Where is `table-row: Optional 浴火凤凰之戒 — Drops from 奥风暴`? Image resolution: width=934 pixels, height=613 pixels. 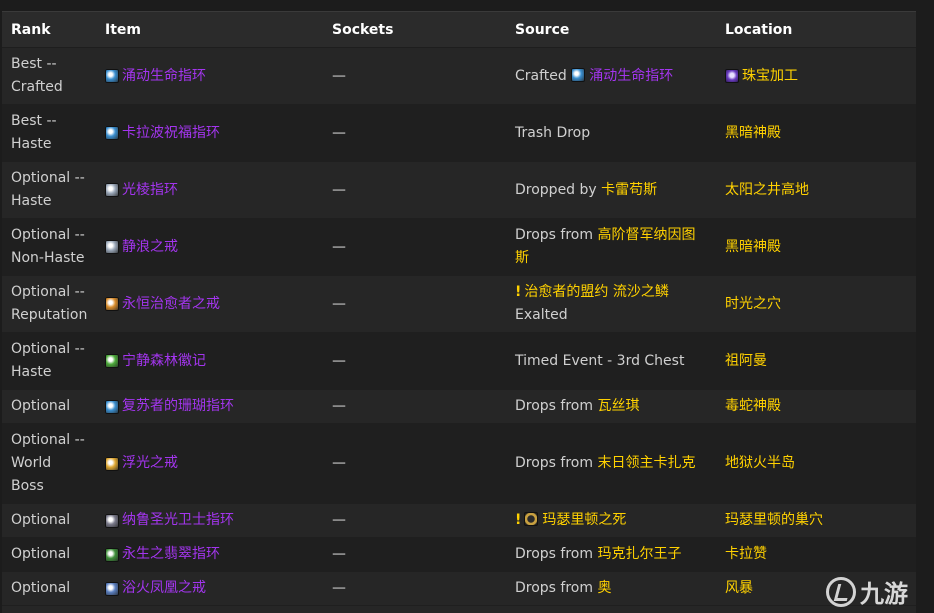
table-row: Optional 浴火凤凰之戒 — Drops from 奥风暴 is located at coordinates (459, 588).